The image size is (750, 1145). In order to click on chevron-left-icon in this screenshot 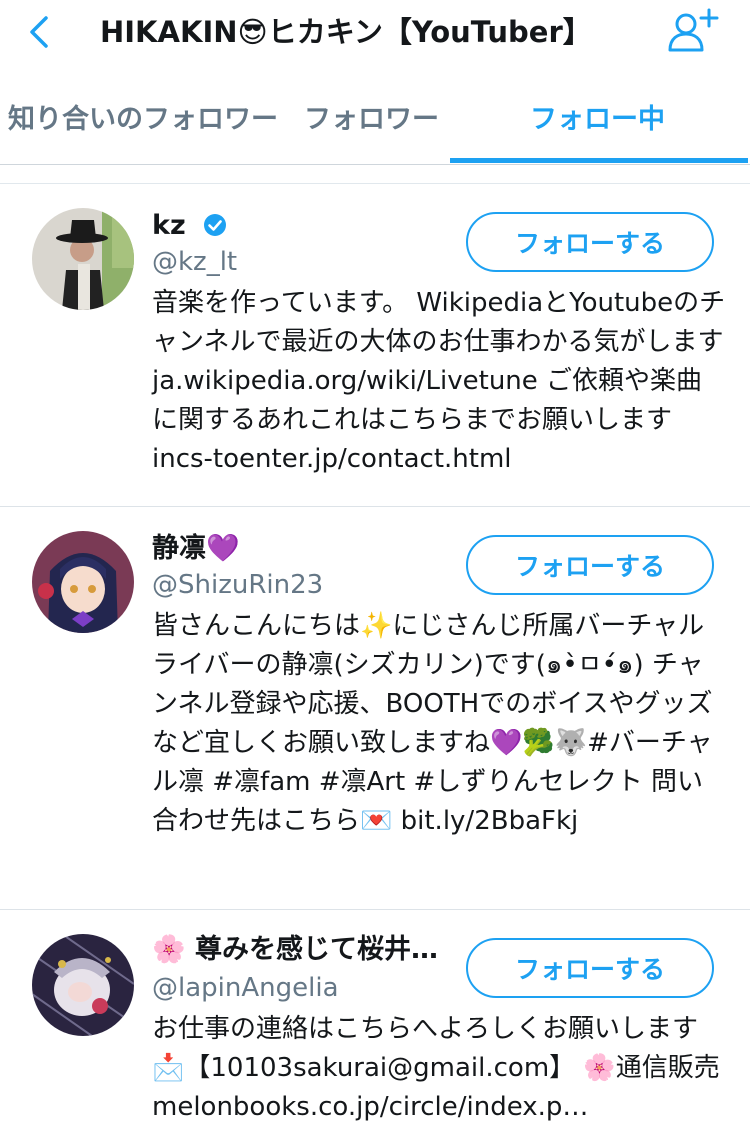, I will do `click(40, 32)`.